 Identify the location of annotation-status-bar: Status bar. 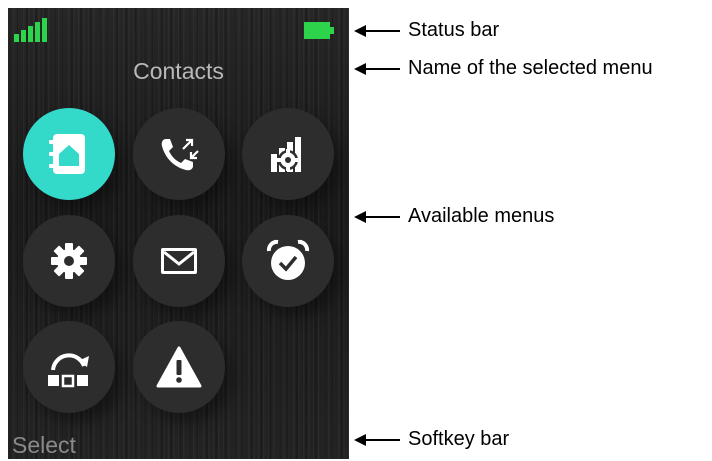
(533, 31).